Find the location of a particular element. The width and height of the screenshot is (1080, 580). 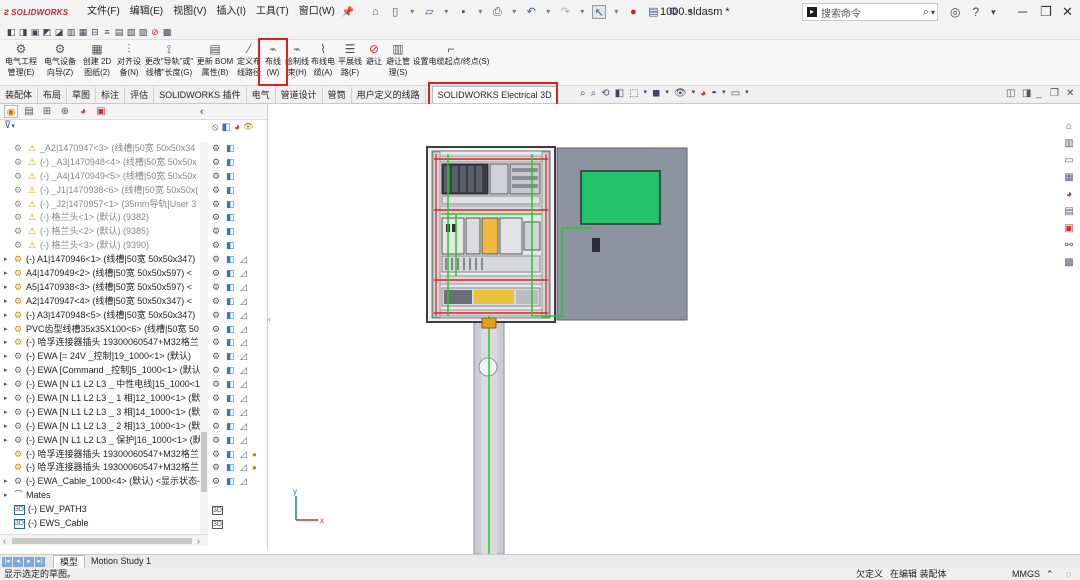

print-icon: ⎙ is located at coordinates (497, 12).